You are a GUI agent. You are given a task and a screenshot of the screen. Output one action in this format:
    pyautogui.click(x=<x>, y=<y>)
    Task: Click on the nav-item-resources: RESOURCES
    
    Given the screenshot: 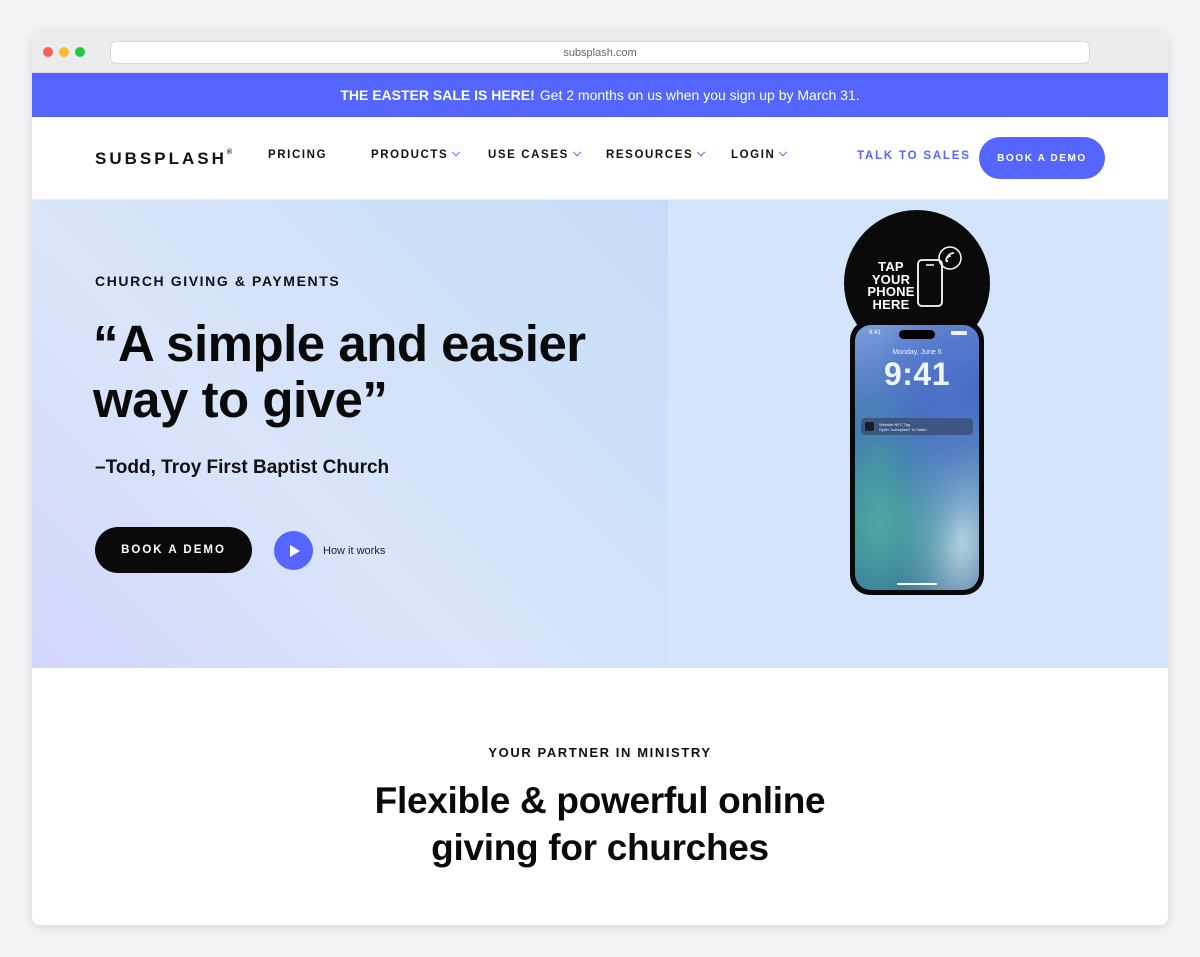 What is the action you would take?
    pyautogui.click(x=656, y=154)
    